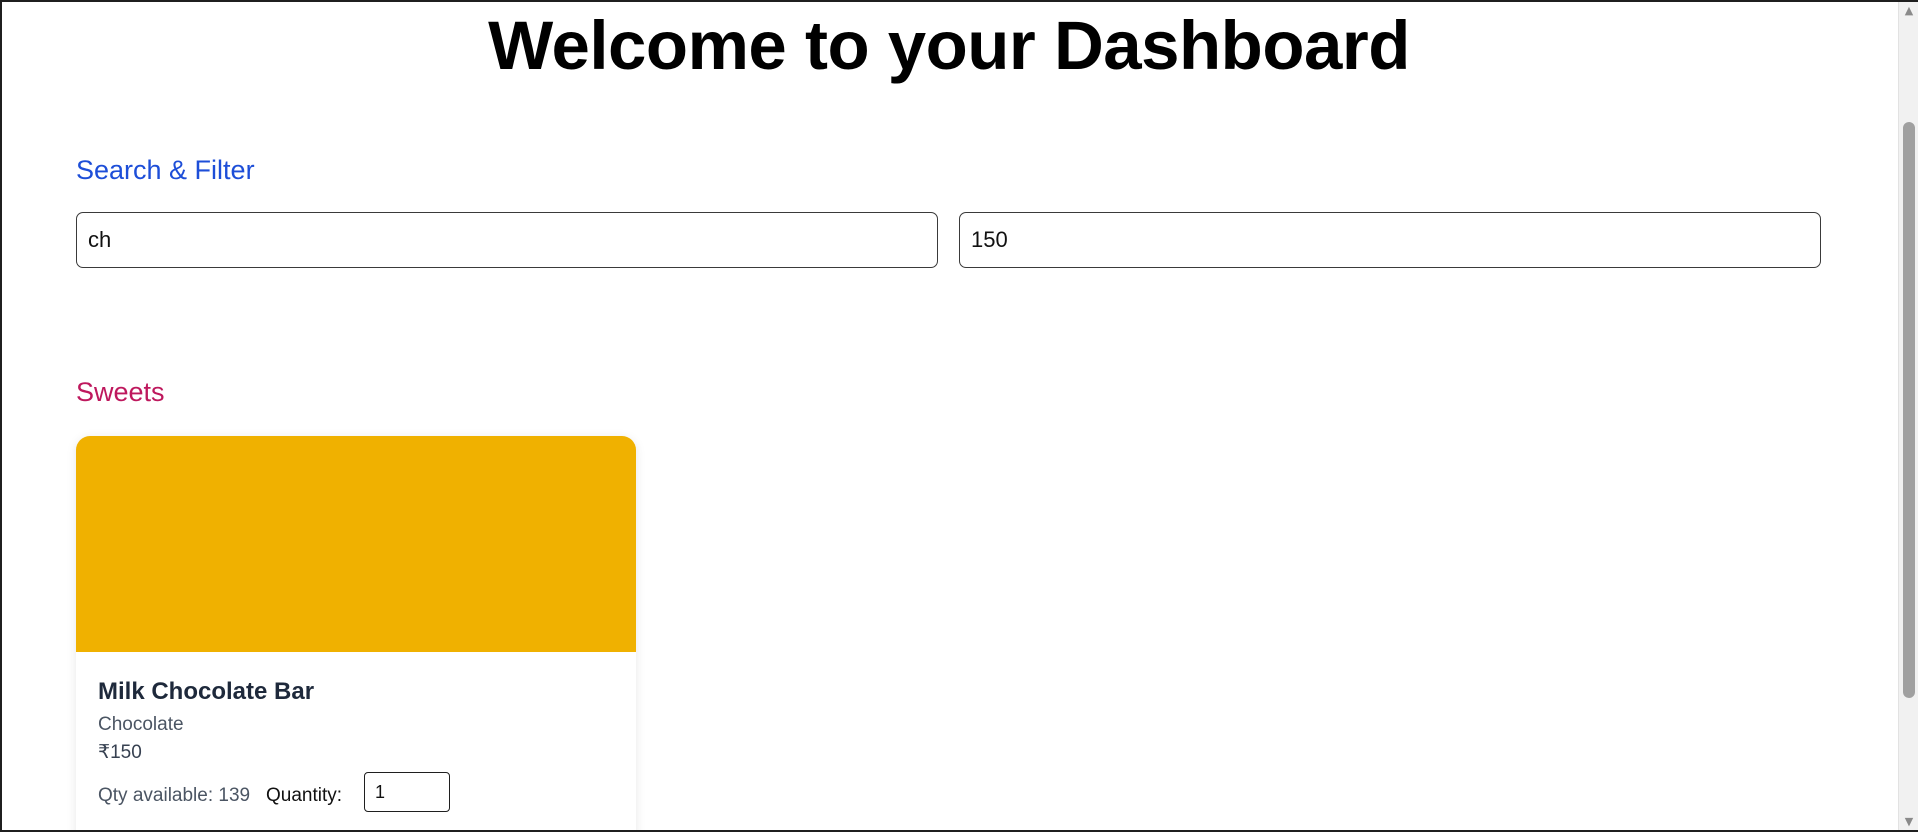 The image size is (1918, 832). What do you see at coordinates (949, 45) in the screenshot?
I see `page-title: Welcome to your Dashboard` at bounding box center [949, 45].